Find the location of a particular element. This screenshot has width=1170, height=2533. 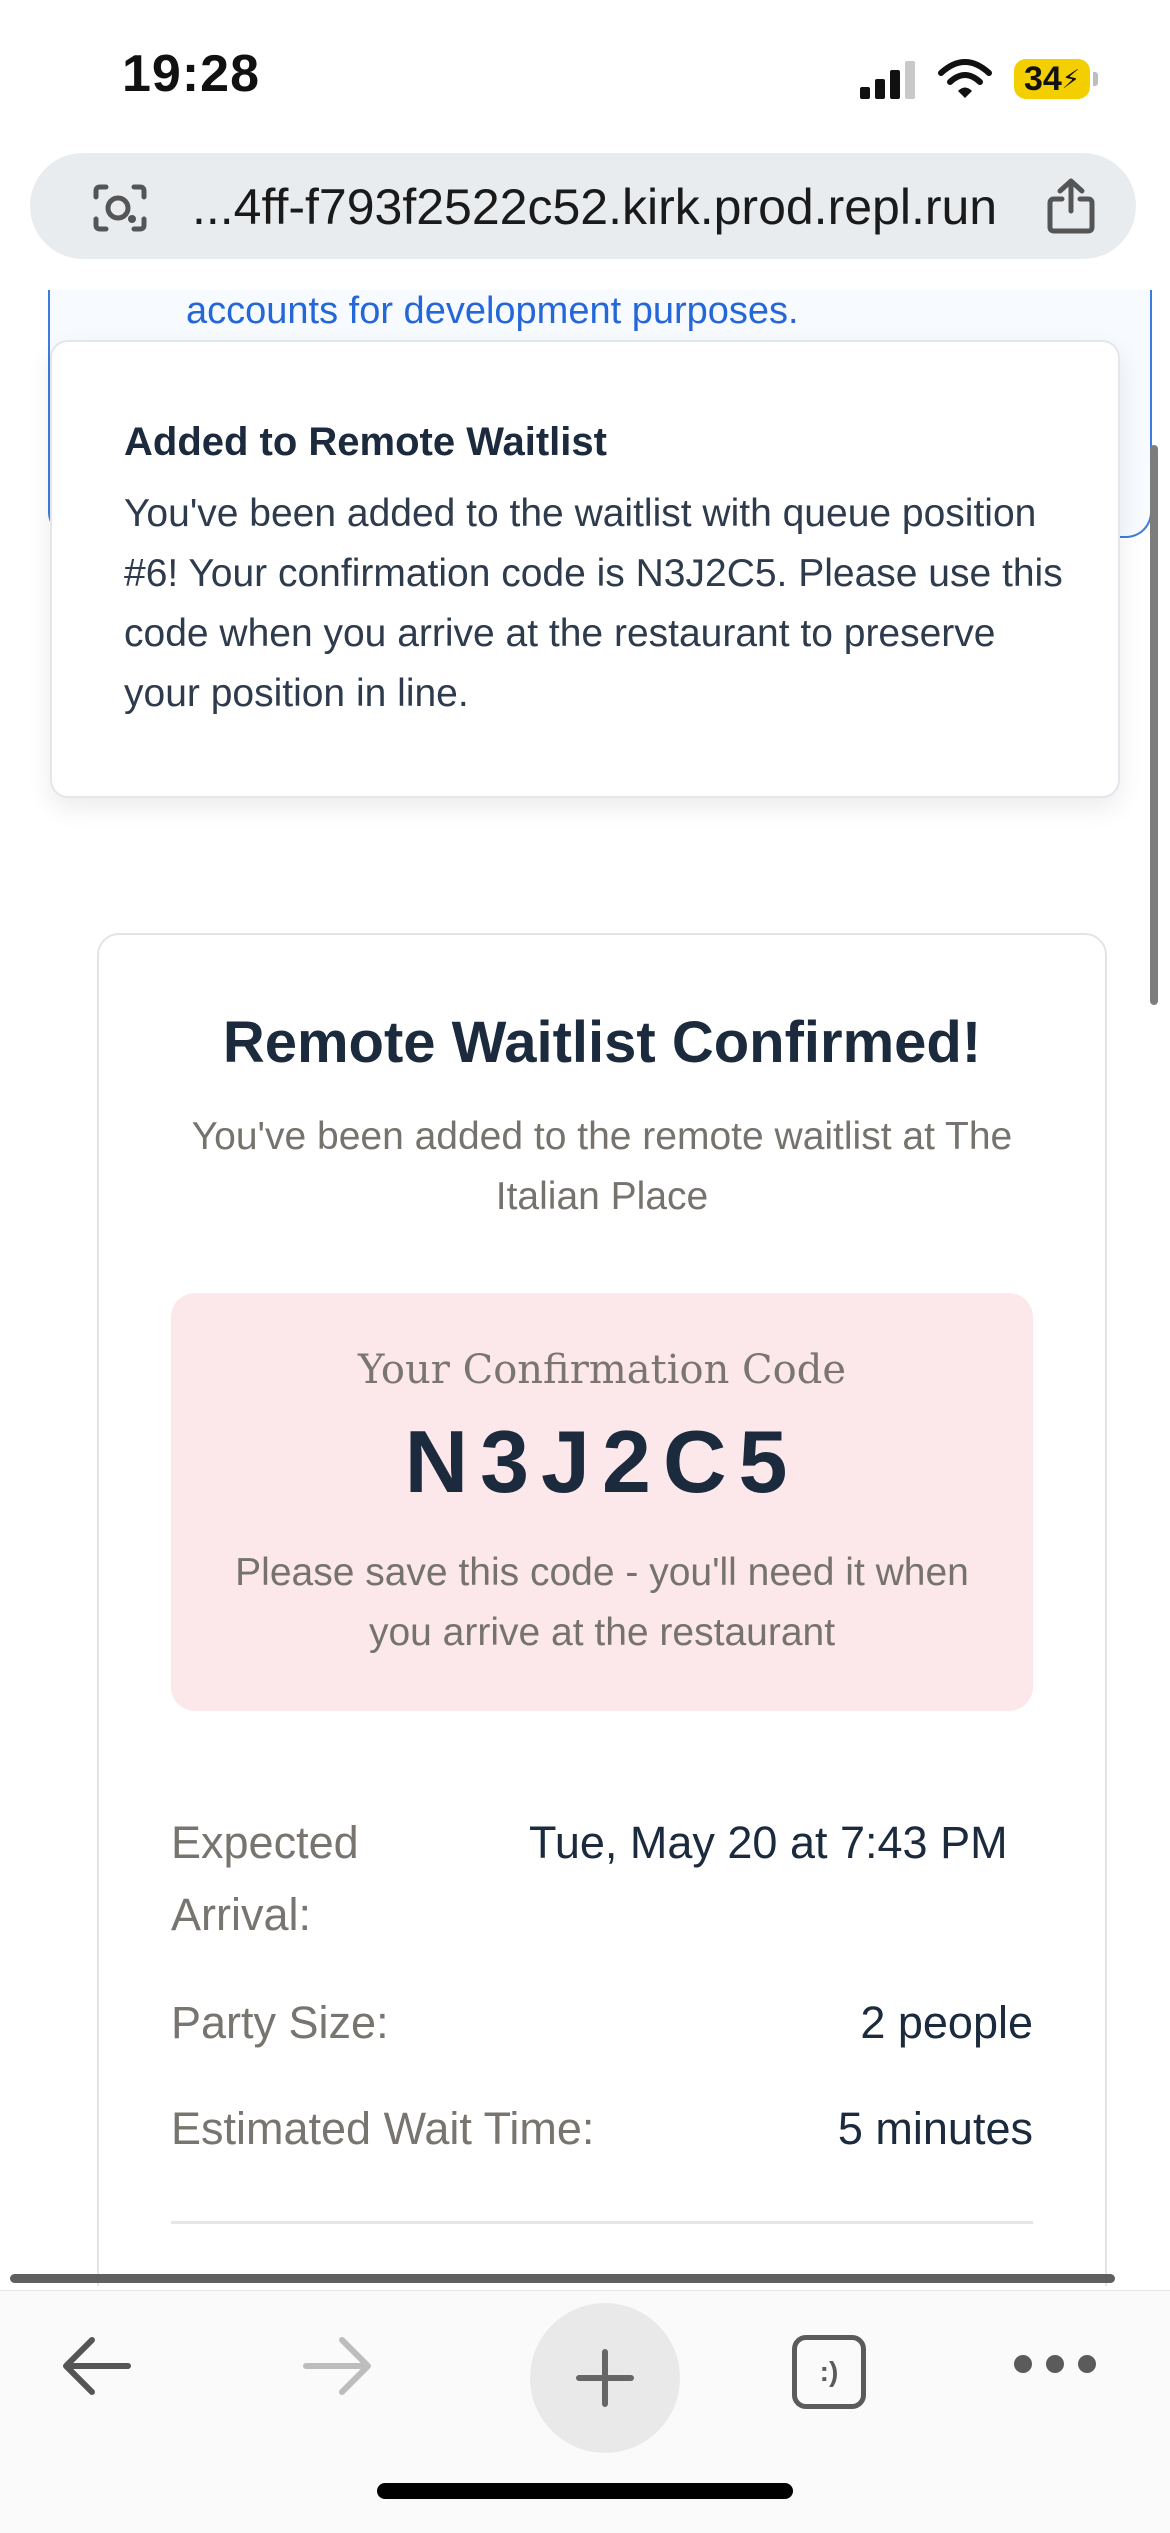

status-time: 19:28 is located at coordinates (191, 74).